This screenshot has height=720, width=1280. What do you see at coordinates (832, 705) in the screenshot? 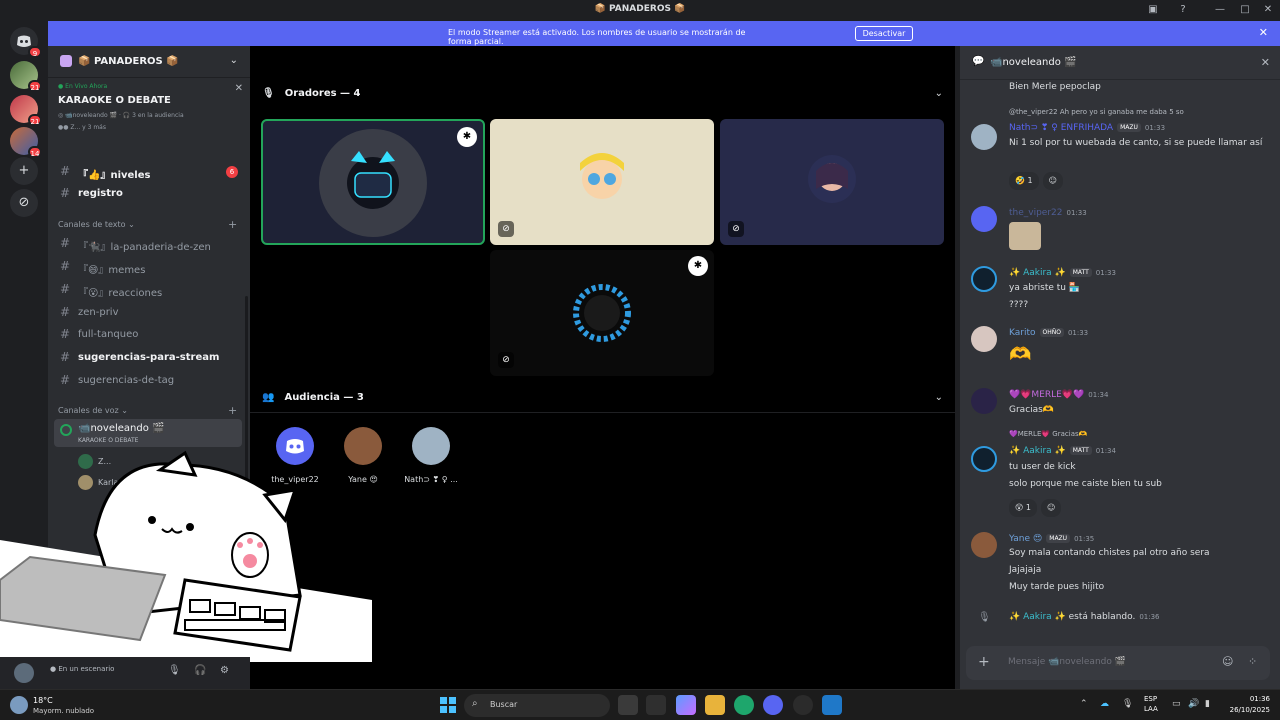
I see `photos-icon` at bounding box center [832, 705].